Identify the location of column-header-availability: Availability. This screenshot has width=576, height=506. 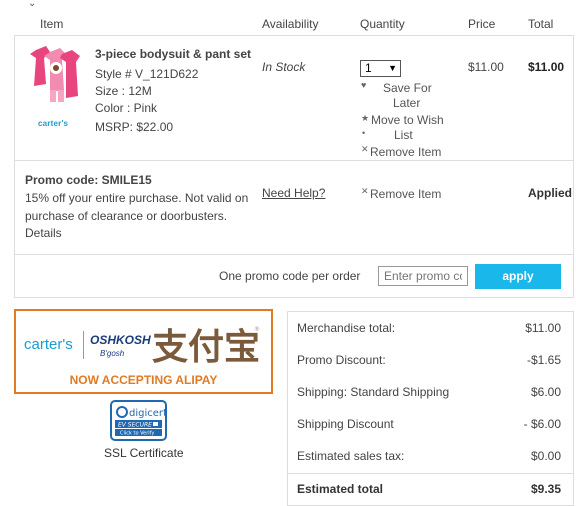
(290, 24).